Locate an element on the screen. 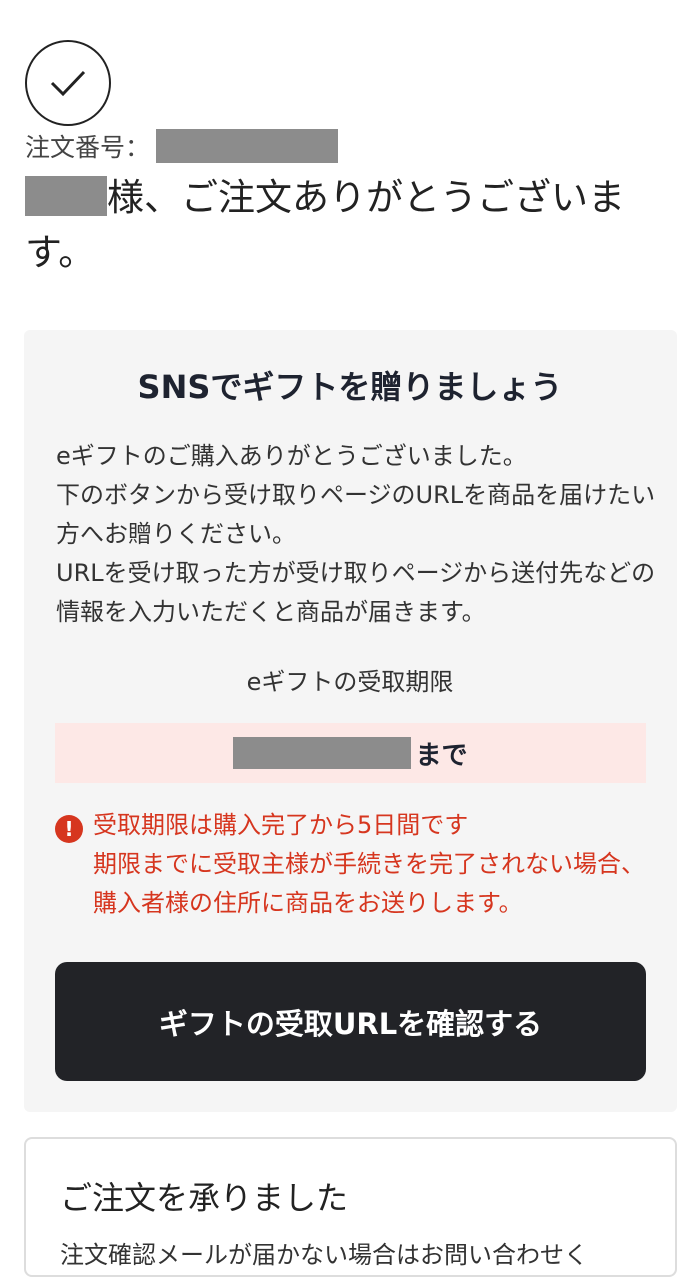 The width and height of the screenshot is (700, 1277). check-circle-icon is located at coordinates (68, 83).